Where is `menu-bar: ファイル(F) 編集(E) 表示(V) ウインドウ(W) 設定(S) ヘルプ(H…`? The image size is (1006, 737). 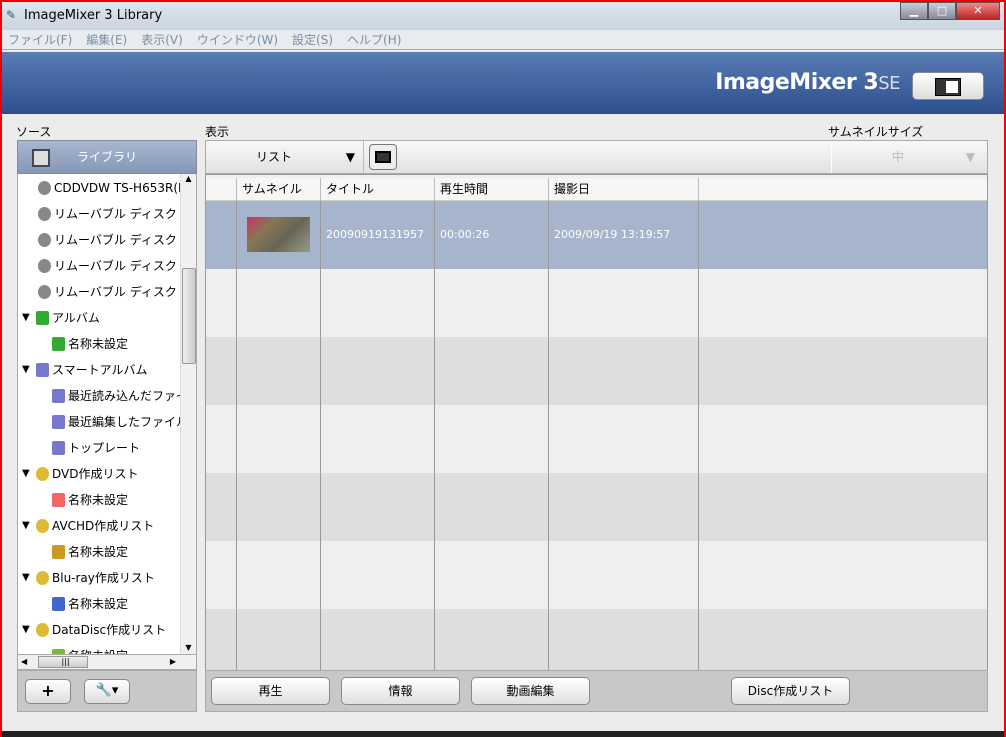
menu-bar: ファイル(F) 編集(E) 表示(V) ウインドウ(W) 設定(S) ヘルプ(H… is located at coordinates (503, 40).